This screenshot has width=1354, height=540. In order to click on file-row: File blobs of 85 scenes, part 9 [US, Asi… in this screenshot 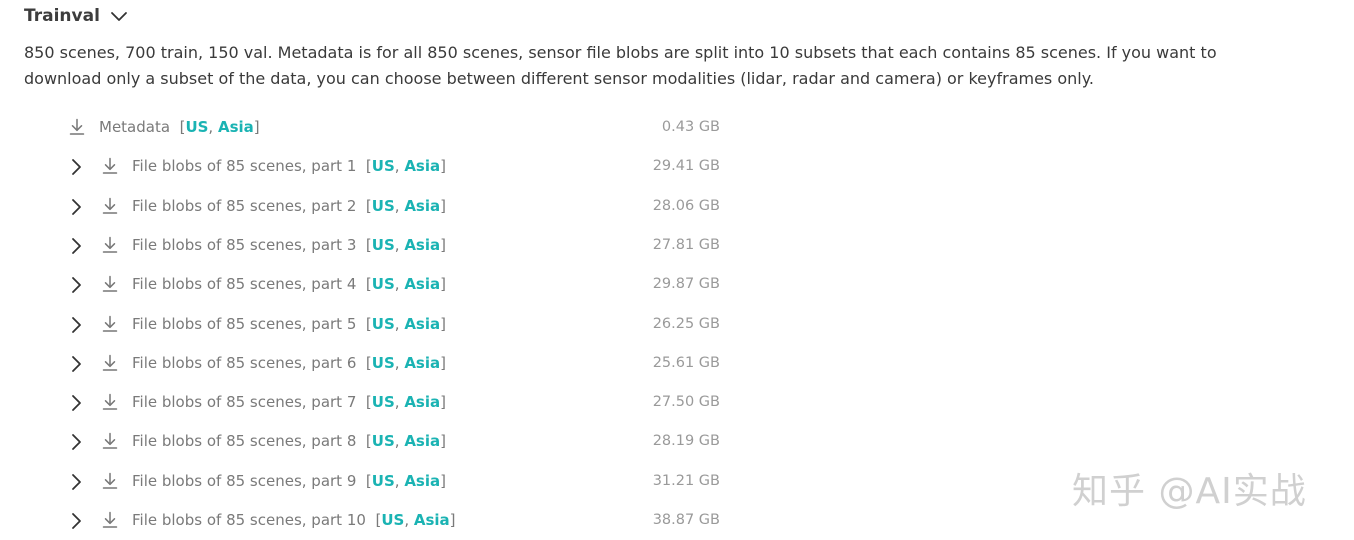, I will do `click(370, 481)`.